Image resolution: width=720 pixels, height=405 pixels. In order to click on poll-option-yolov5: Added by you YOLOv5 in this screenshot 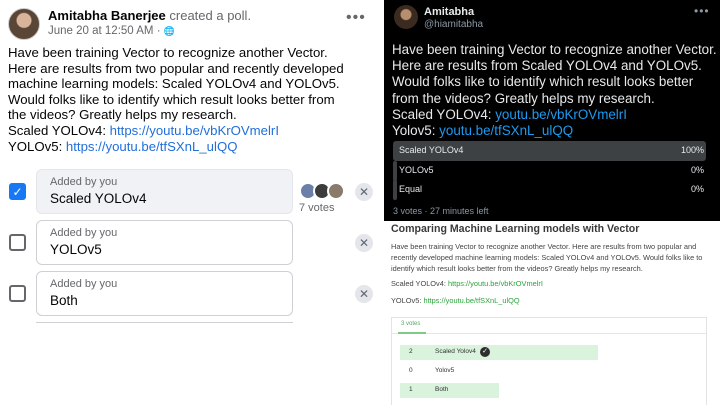, I will do `click(164, 242)`.